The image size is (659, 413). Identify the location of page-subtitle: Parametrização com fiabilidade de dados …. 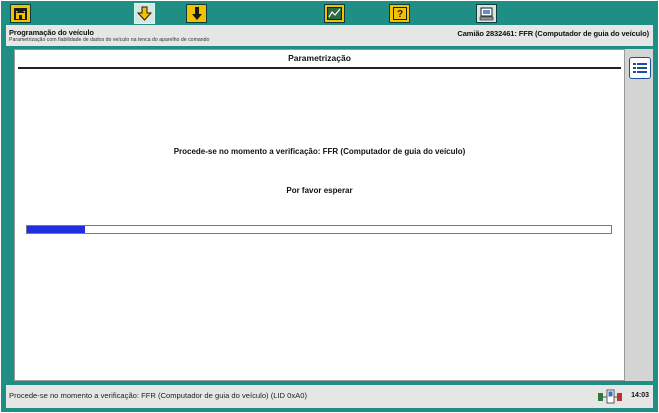
(109, 40).